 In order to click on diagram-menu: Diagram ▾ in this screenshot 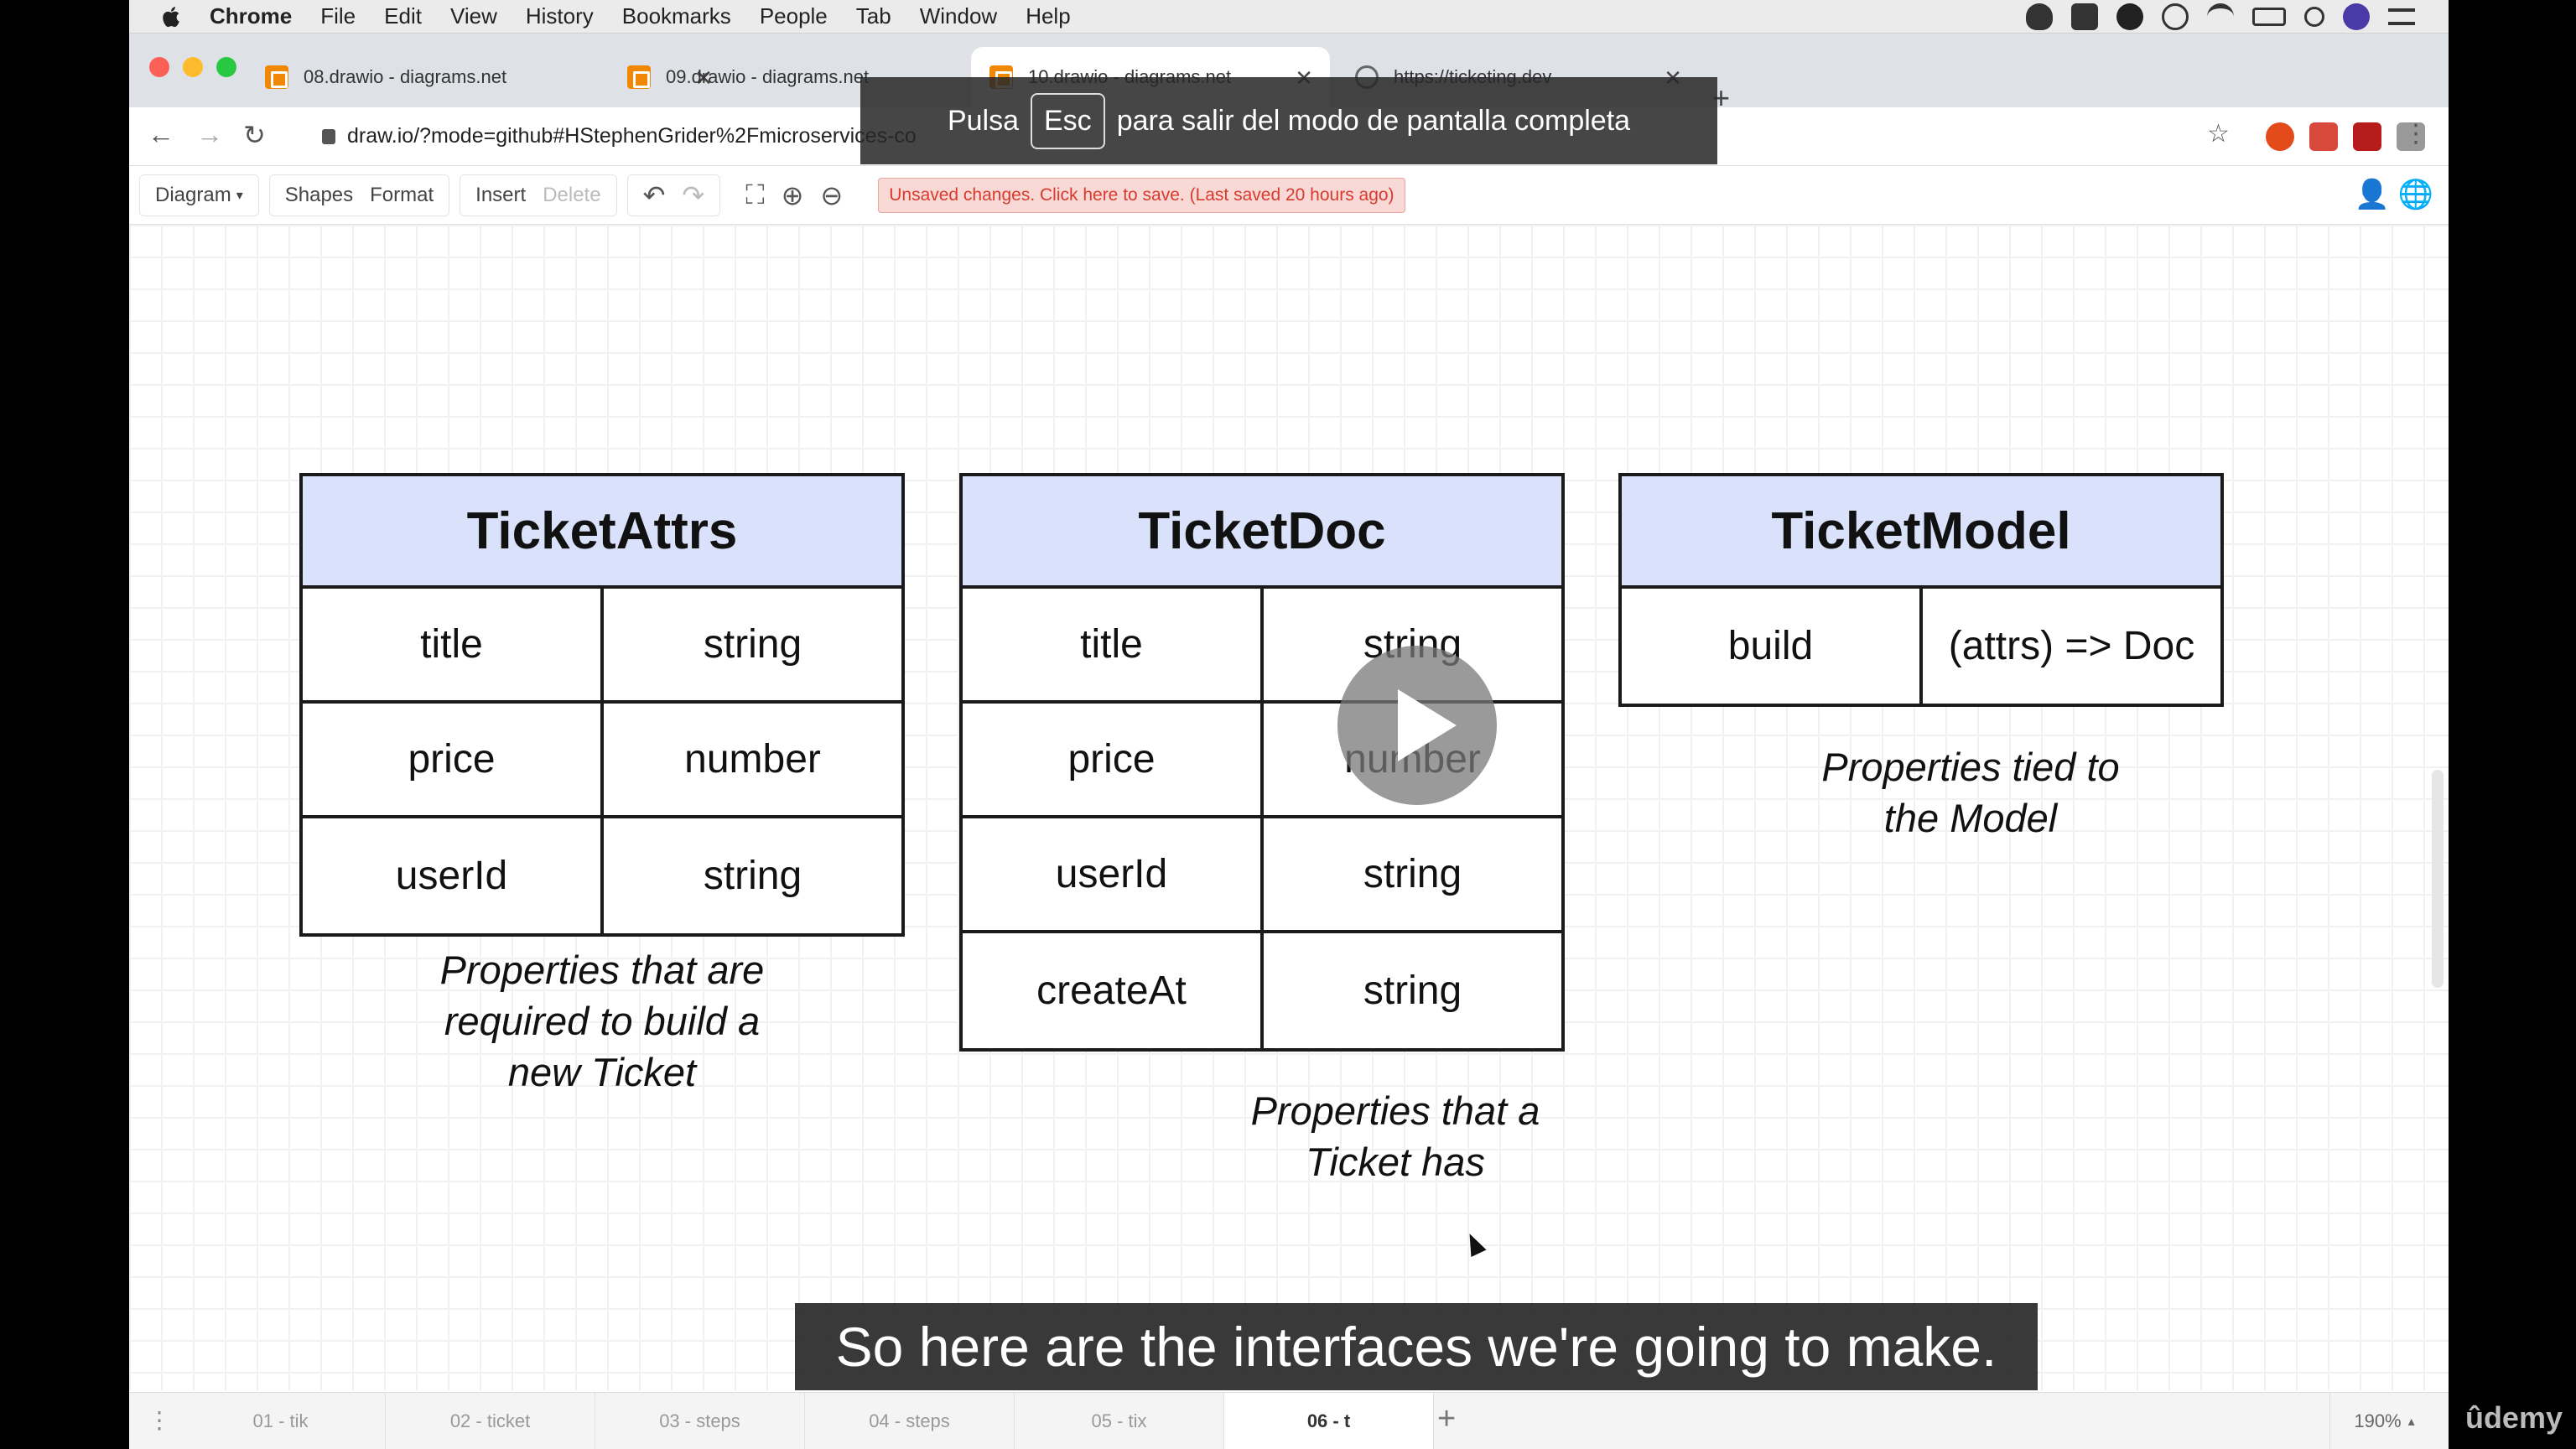, I will do `click(199, 195)`.